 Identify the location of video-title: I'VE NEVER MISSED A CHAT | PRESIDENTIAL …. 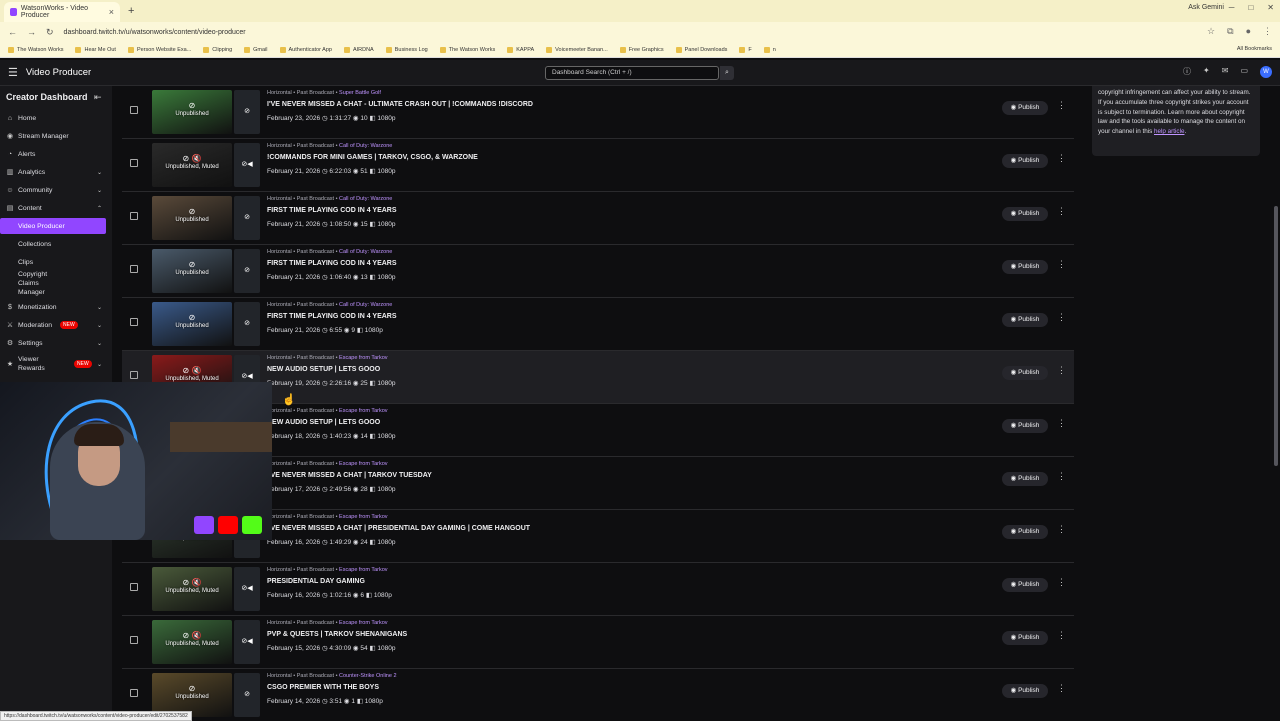
(398, 528).